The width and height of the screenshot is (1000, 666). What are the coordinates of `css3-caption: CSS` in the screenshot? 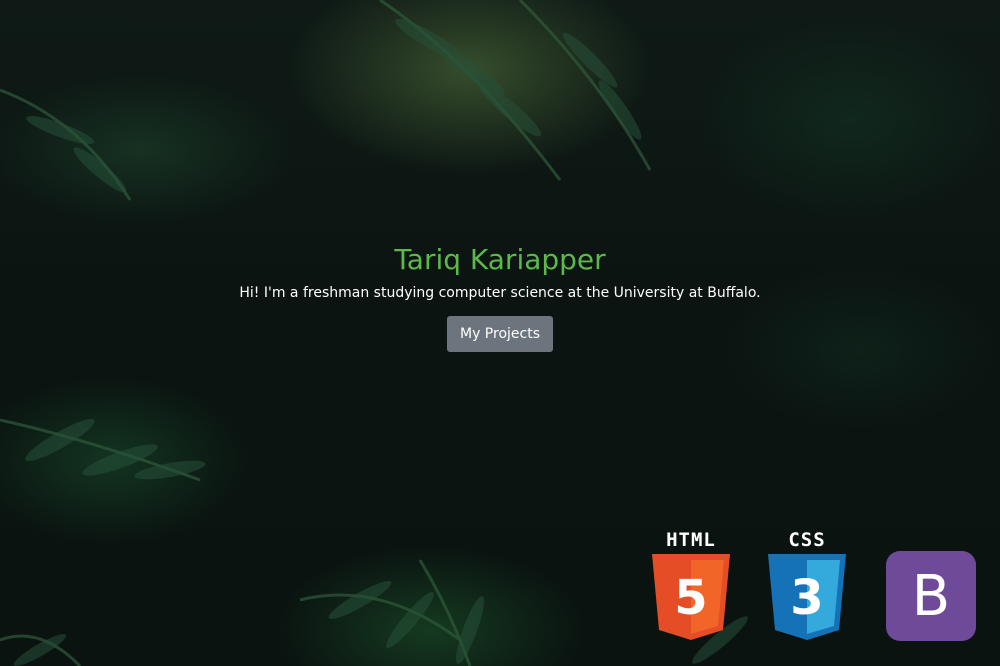 It's located at (807, 540).